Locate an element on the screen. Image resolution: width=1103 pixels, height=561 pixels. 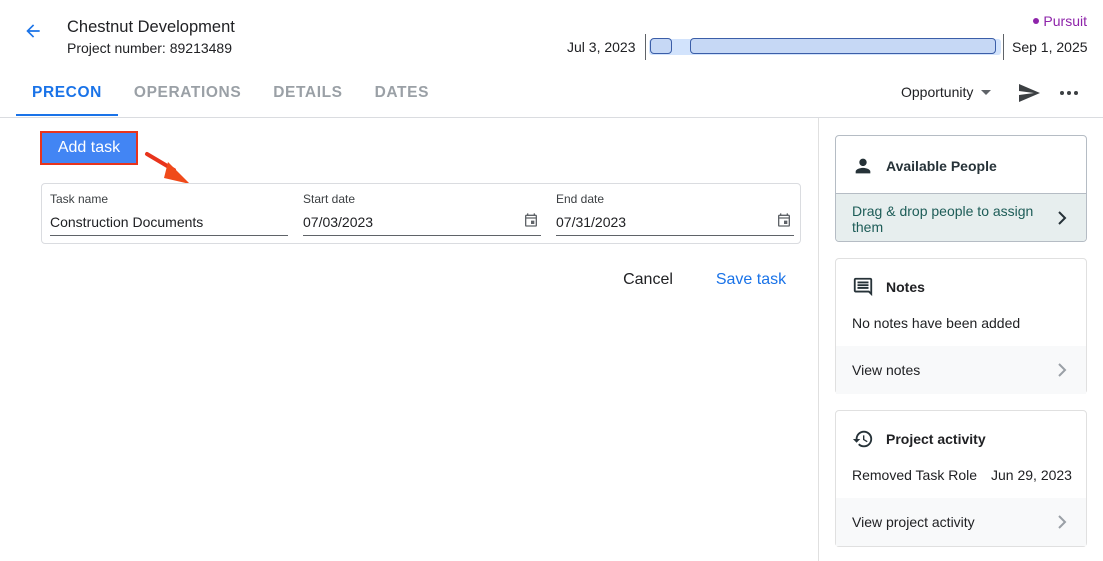
status-dot-icon is located at coordinates (1036, 21).